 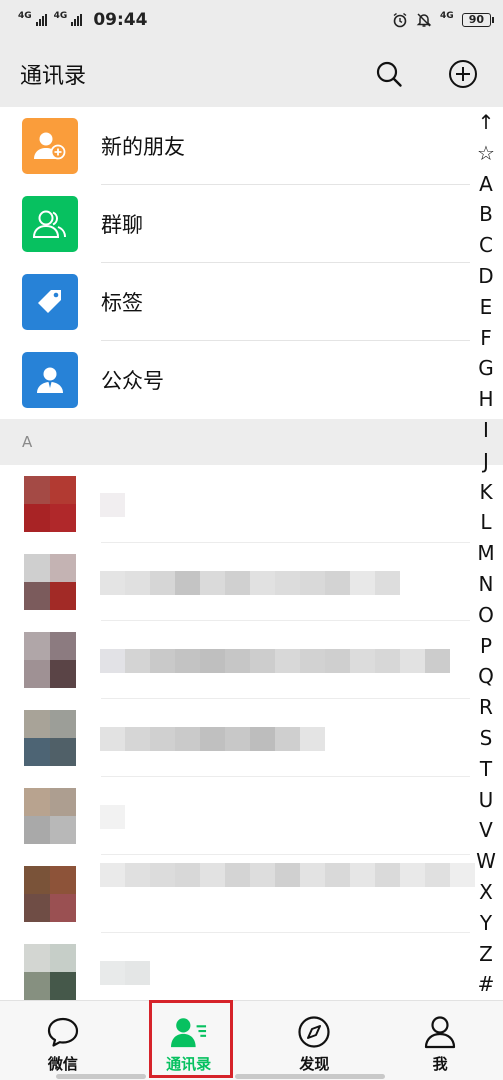 I want to click on mute-bell-icon, so click(x=424, y=20).